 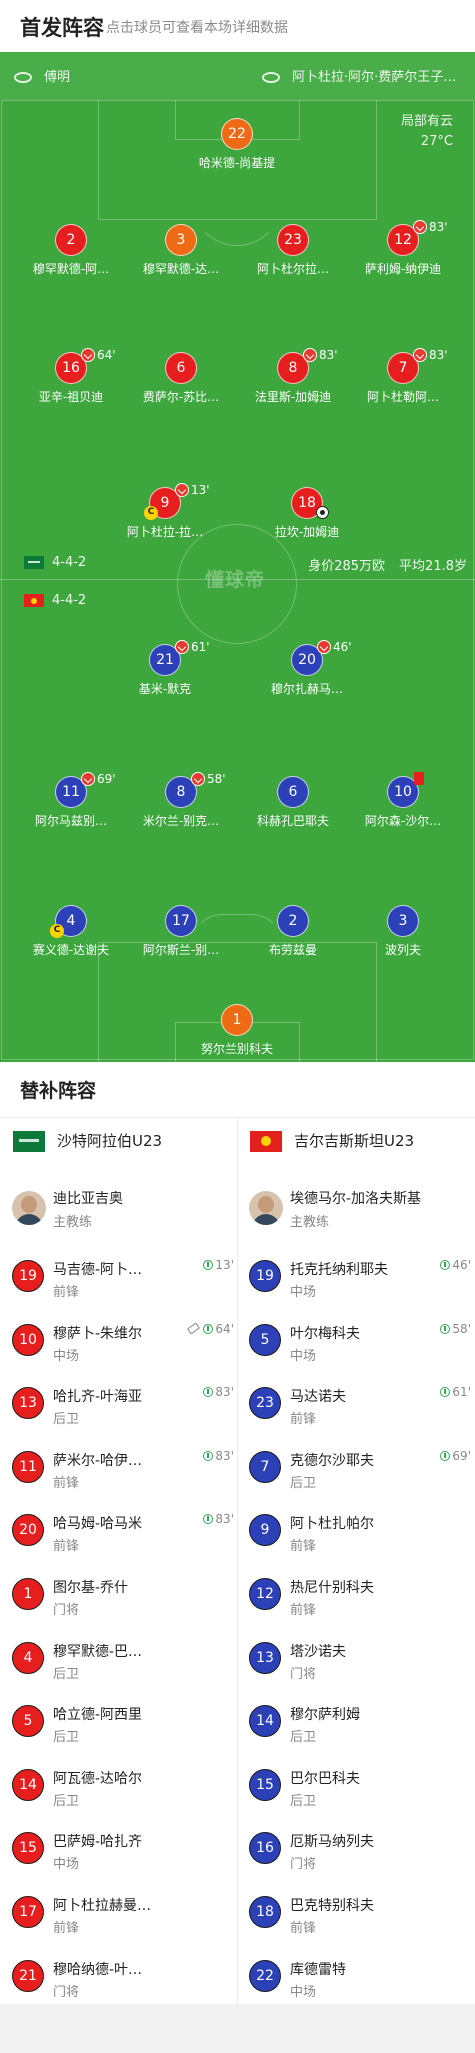 What do you see at coordinates (123, 1915) in the screenshot?
I see `home-sub-row: 17 阿卜杜拉赫曼… 前锋` at bounding box center [123, 1915].